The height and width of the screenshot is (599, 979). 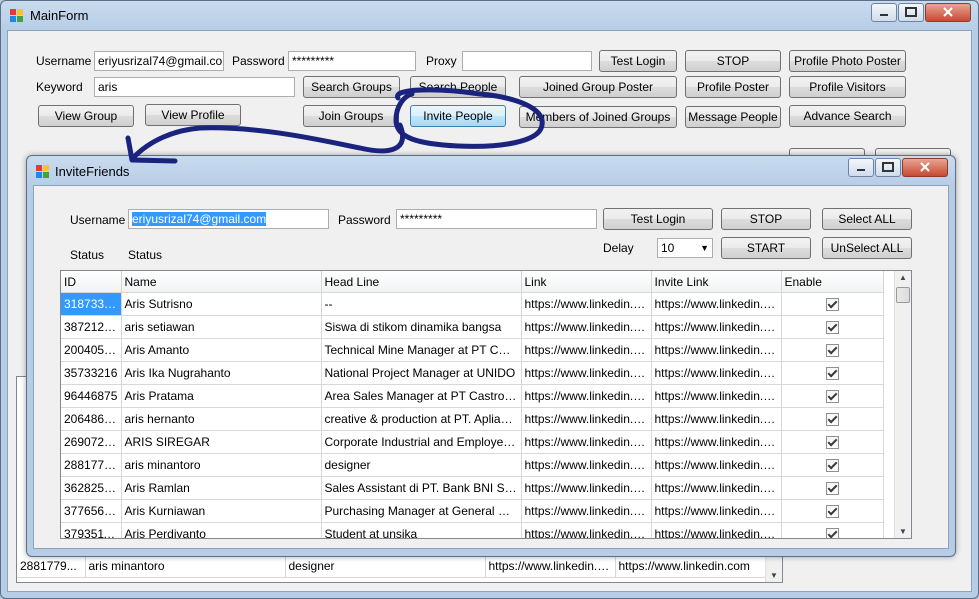 I want to click on scroll-down-icon: ▼, so click(x=774, y=575).